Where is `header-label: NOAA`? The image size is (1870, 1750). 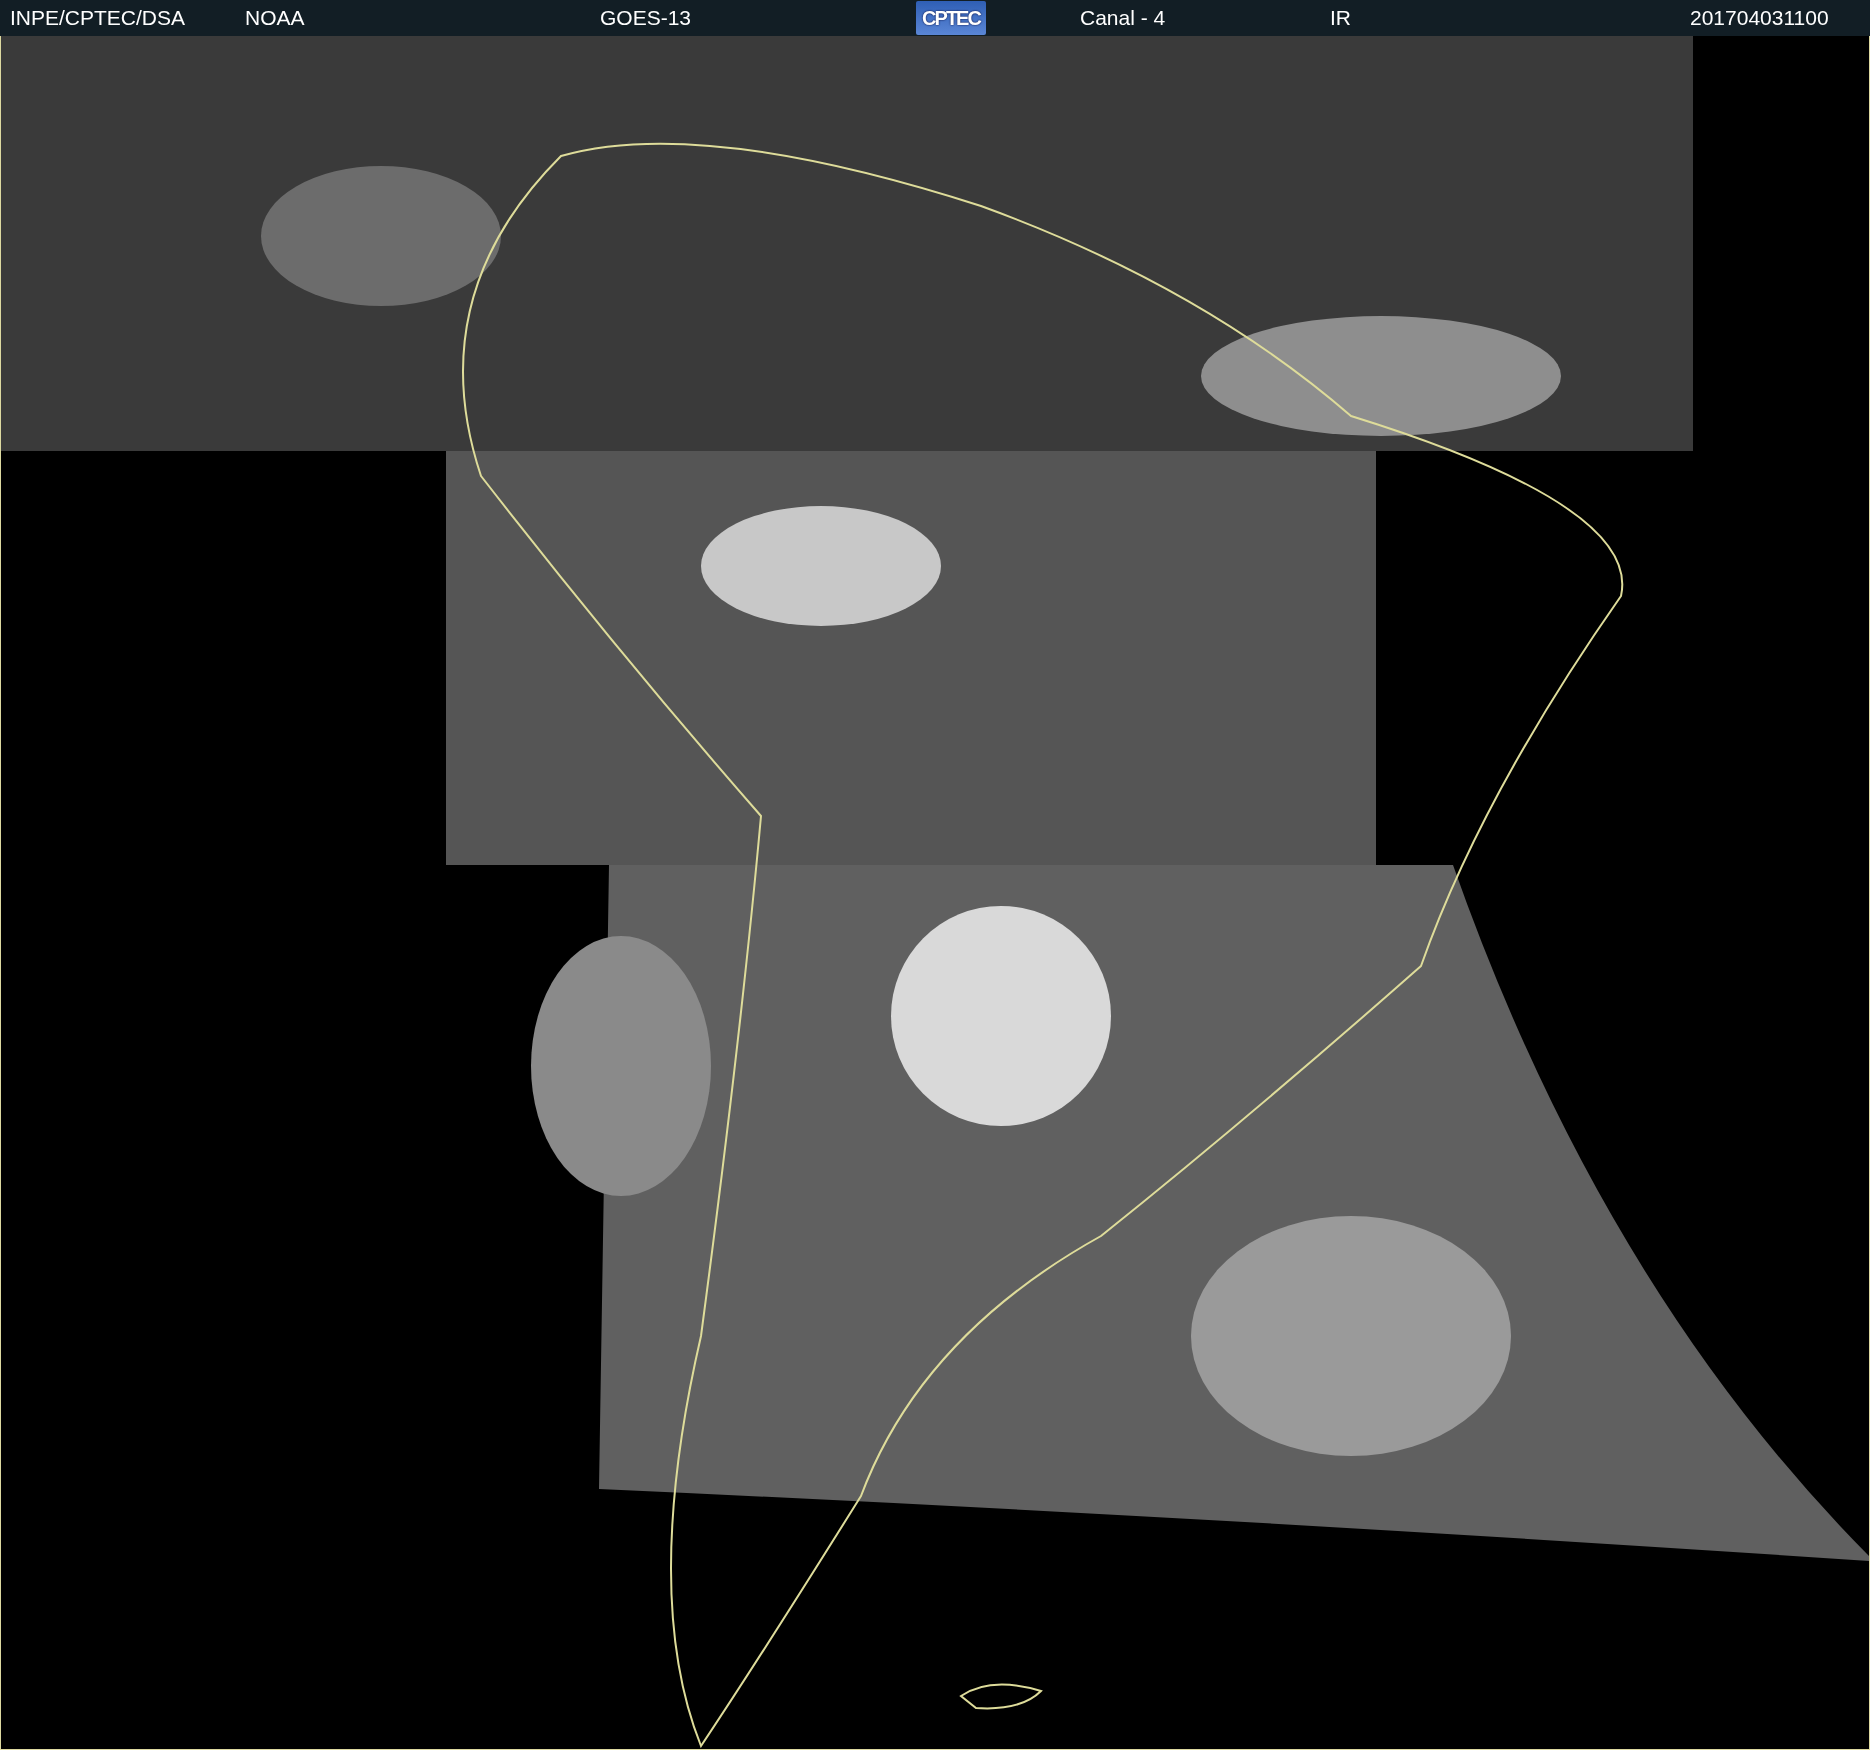
header-label: NOAA is located at coordinates (275, 18).